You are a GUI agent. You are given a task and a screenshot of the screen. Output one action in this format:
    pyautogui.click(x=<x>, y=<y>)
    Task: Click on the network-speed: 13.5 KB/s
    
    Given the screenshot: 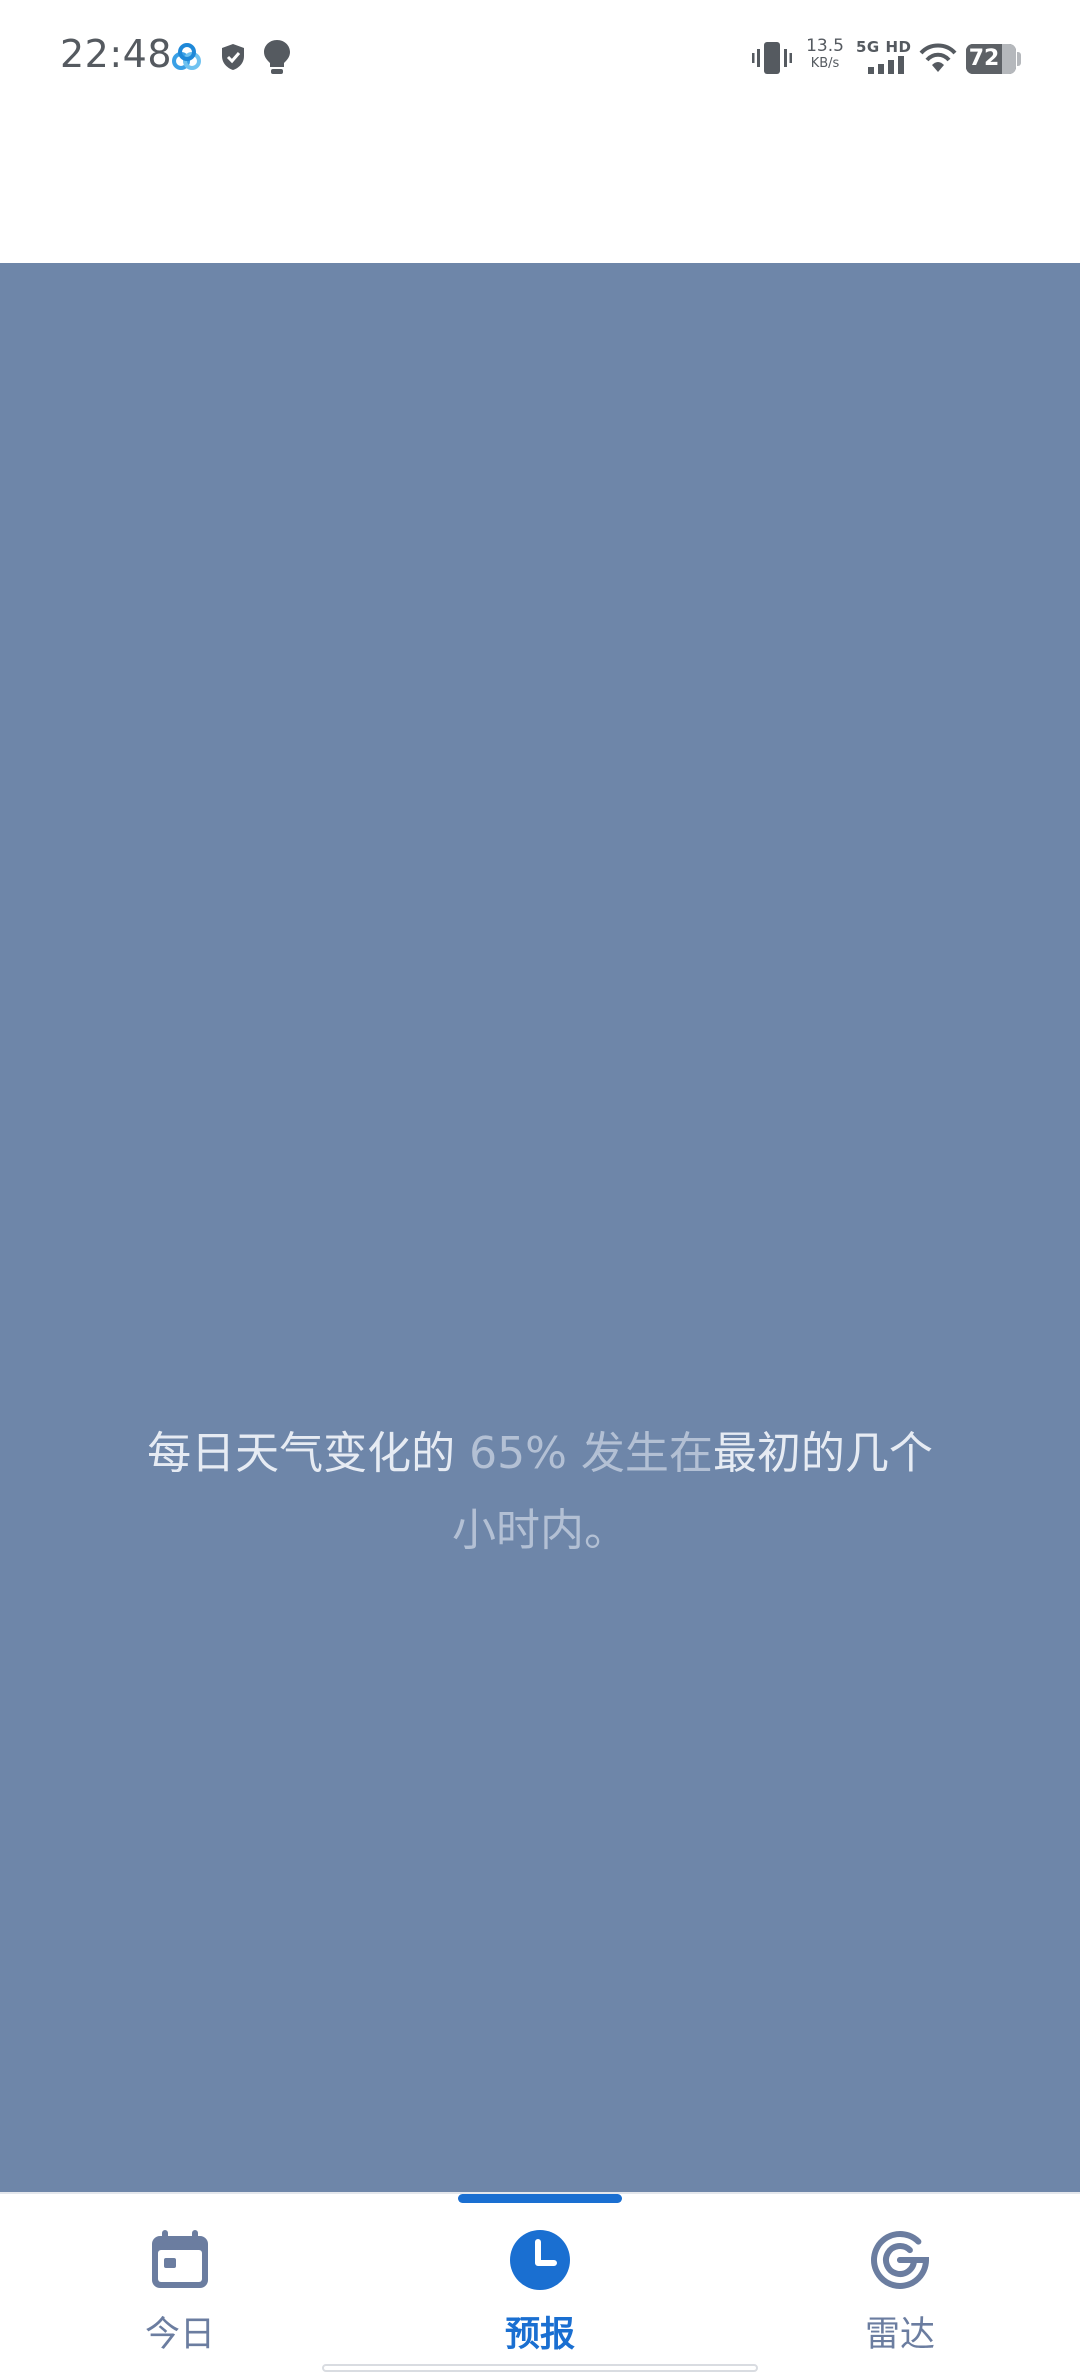 What is the action you would take?
    pyautogui.click(x=825, y=53)
    